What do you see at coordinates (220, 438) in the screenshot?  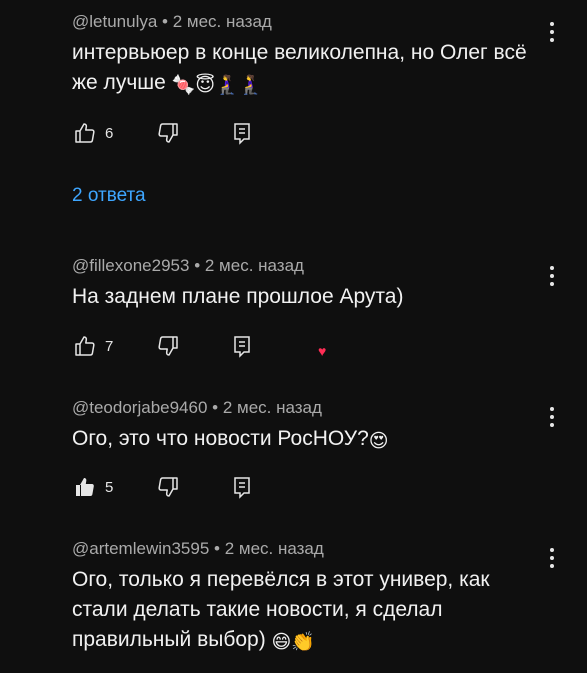 I see `comment-body: Ого, это что новости РосНОУ?` at bounding box center [220, 438].